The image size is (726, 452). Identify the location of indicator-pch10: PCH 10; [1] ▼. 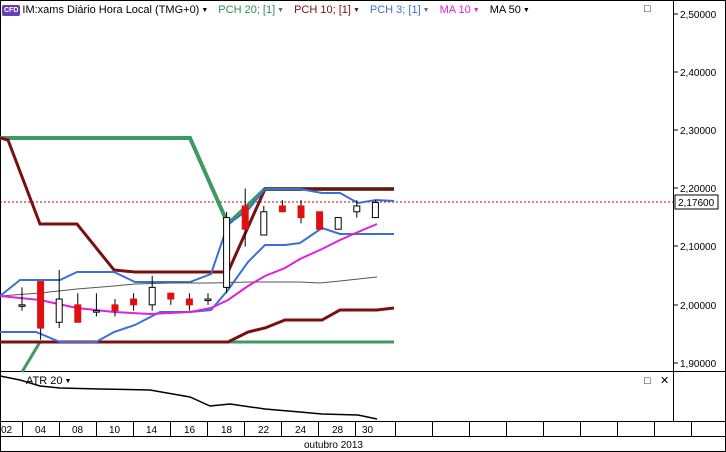
(327, 10).